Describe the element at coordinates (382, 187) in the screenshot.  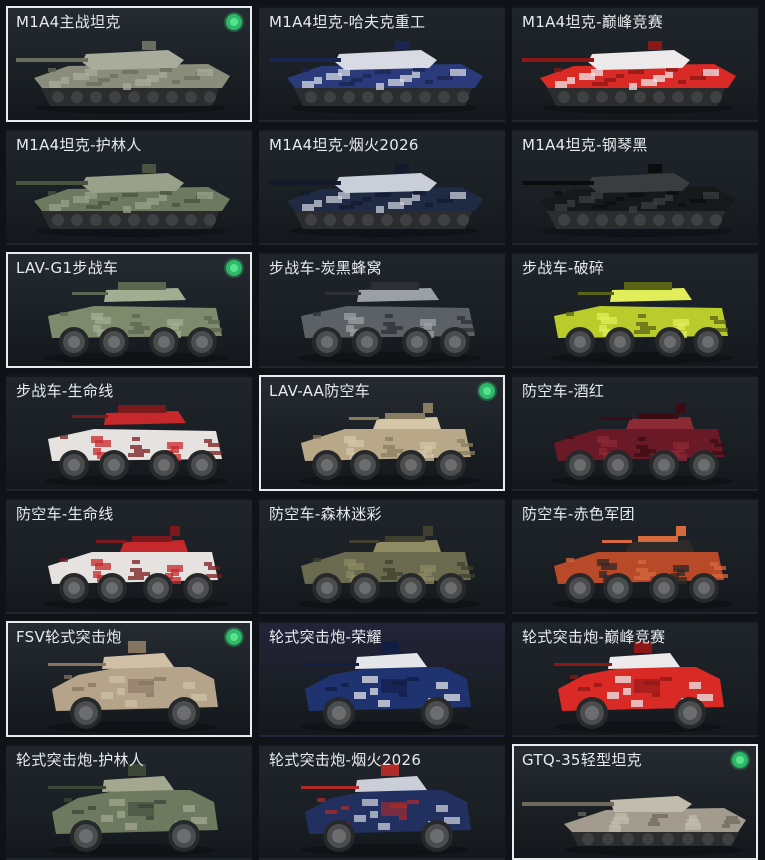
I see `vehicle-skin-card: M1A4坦克-烟火2026` at that location.